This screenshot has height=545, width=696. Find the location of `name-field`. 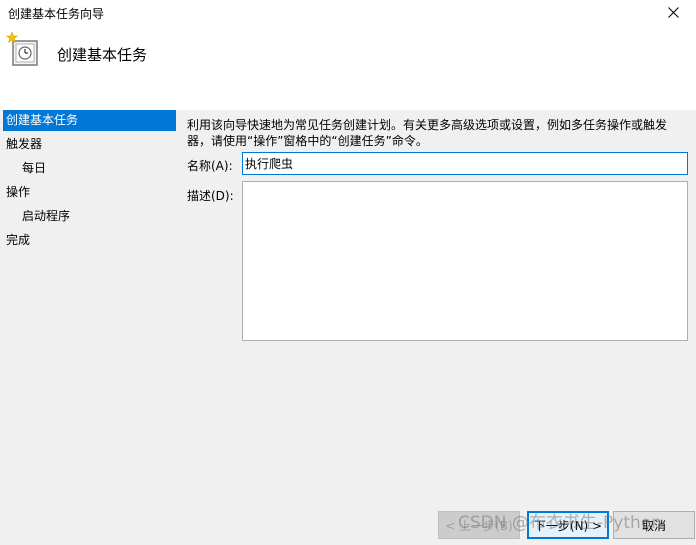

name-field is located at coordinates (465, 163).